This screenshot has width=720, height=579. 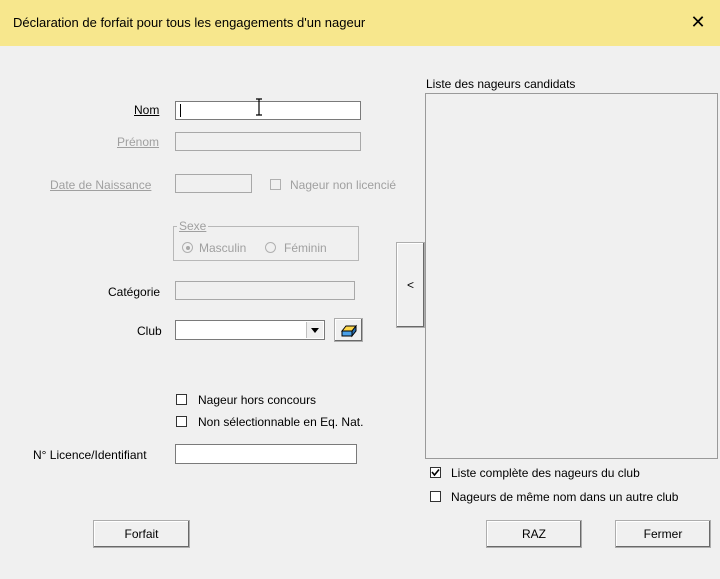 I want to click on non-selectionnable-checkbox, so click(x=181, y=421).